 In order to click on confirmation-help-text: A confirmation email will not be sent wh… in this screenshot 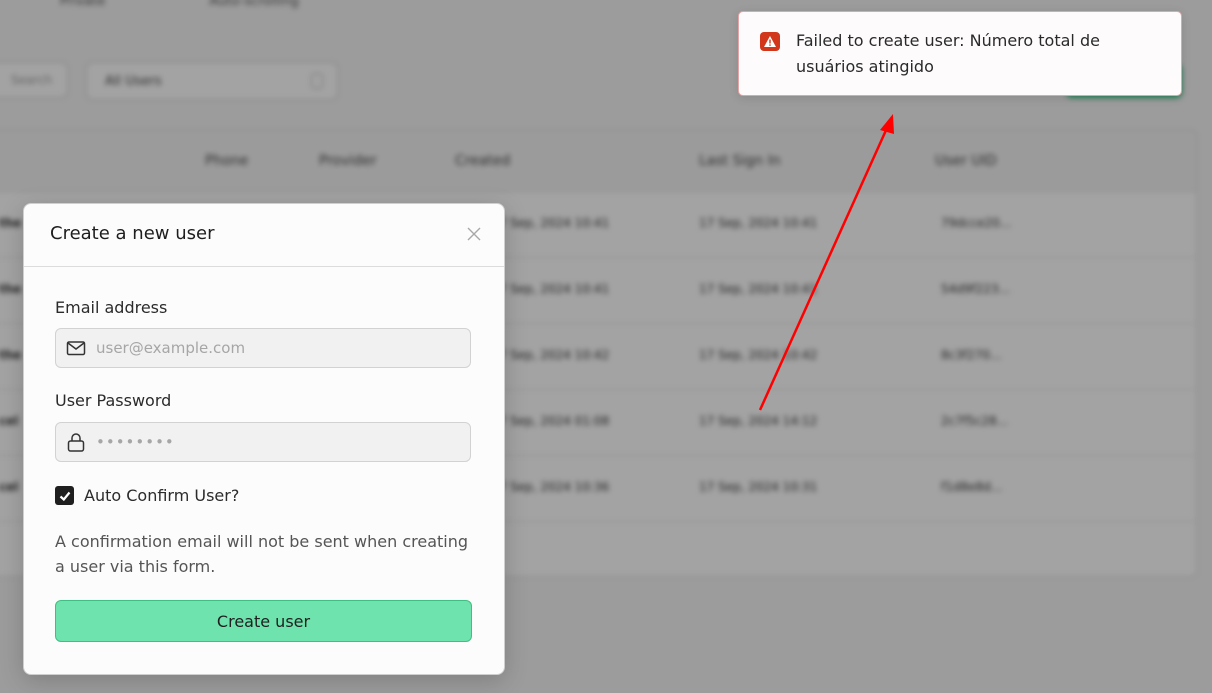, I will do `click(262, 554)`.